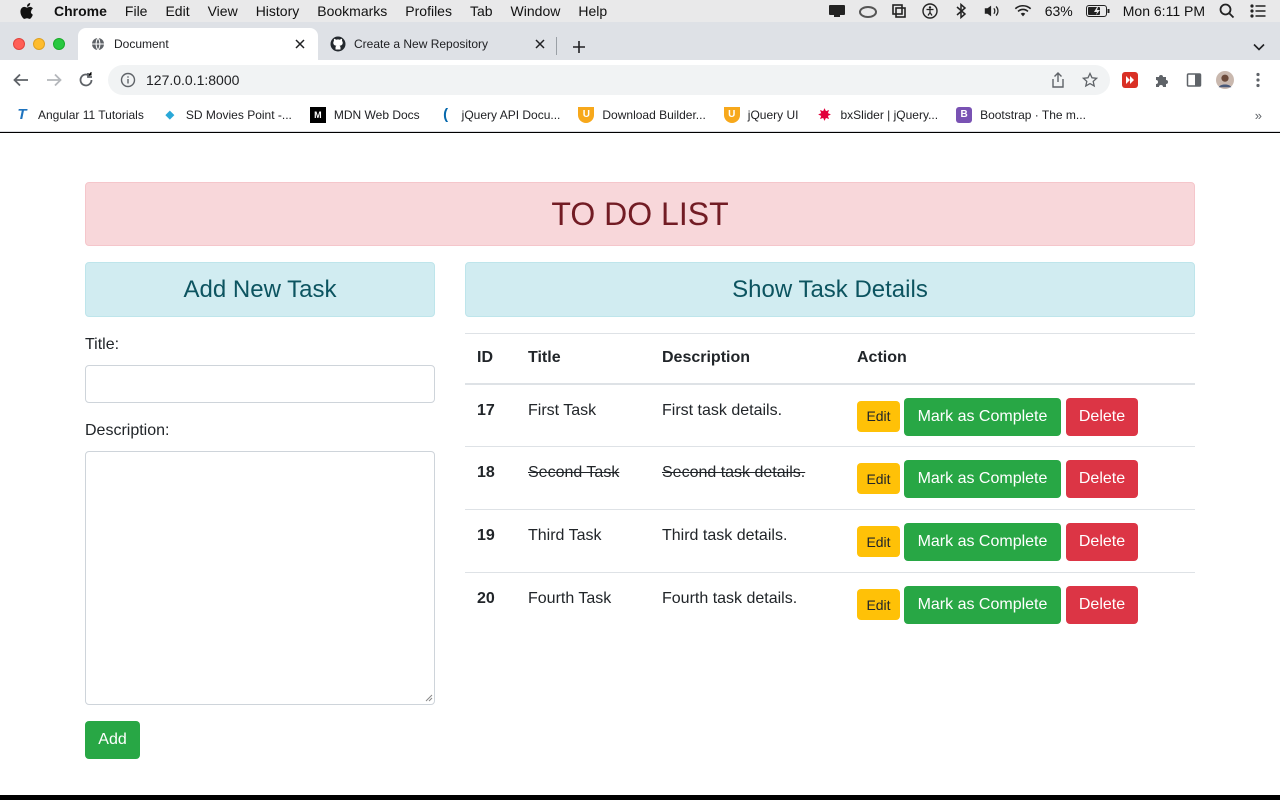 This screenshot has height=800, width=1280. I want to click on mdn-icon: M, so click(317, 114).